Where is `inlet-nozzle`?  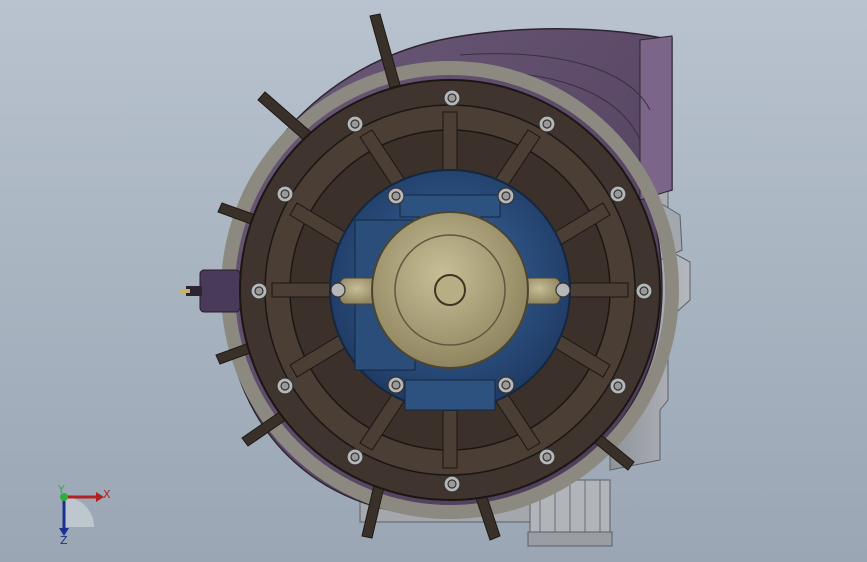 inlet-nozzle is located at coordinates (210, 291).